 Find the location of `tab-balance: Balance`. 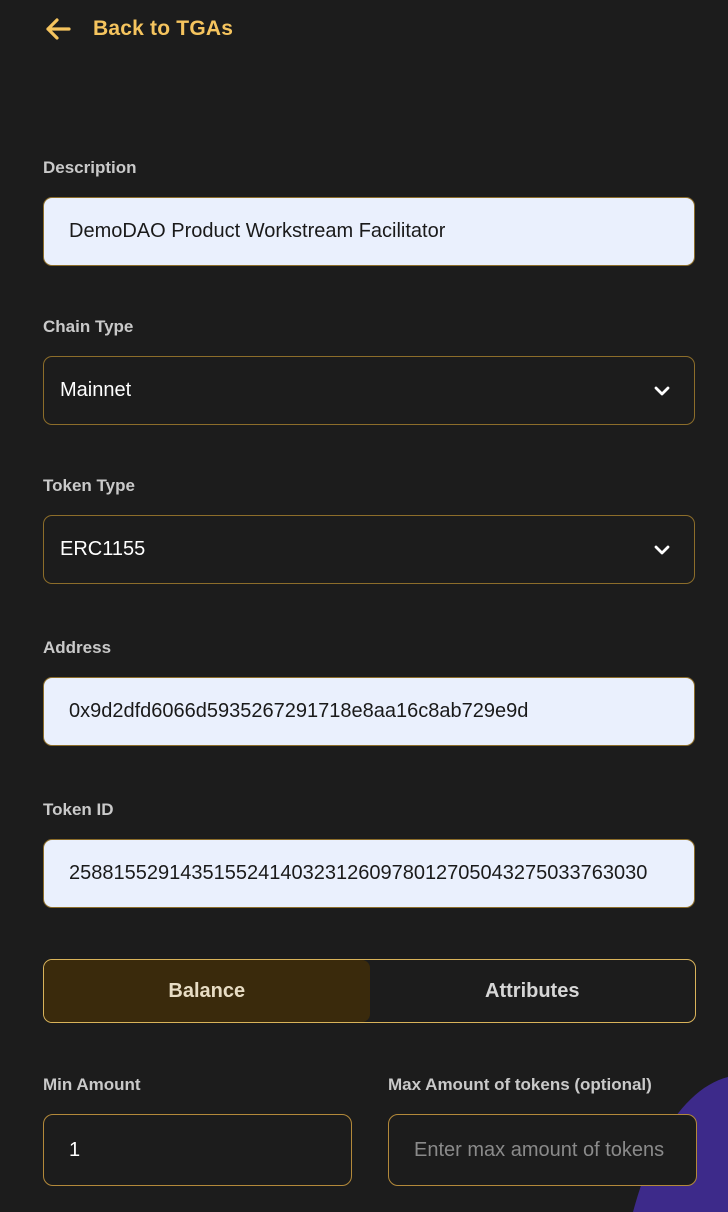

tab-balance: Balance is located at coordinates (207, 991).